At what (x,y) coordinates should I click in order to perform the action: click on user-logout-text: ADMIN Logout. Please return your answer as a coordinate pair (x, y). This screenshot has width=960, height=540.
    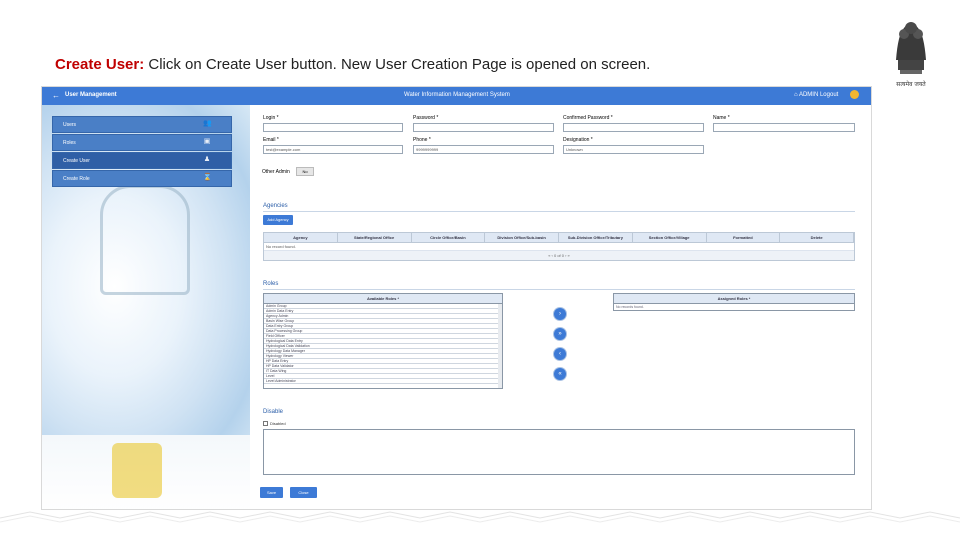
    Looking at the image, I should click on (818, 95).